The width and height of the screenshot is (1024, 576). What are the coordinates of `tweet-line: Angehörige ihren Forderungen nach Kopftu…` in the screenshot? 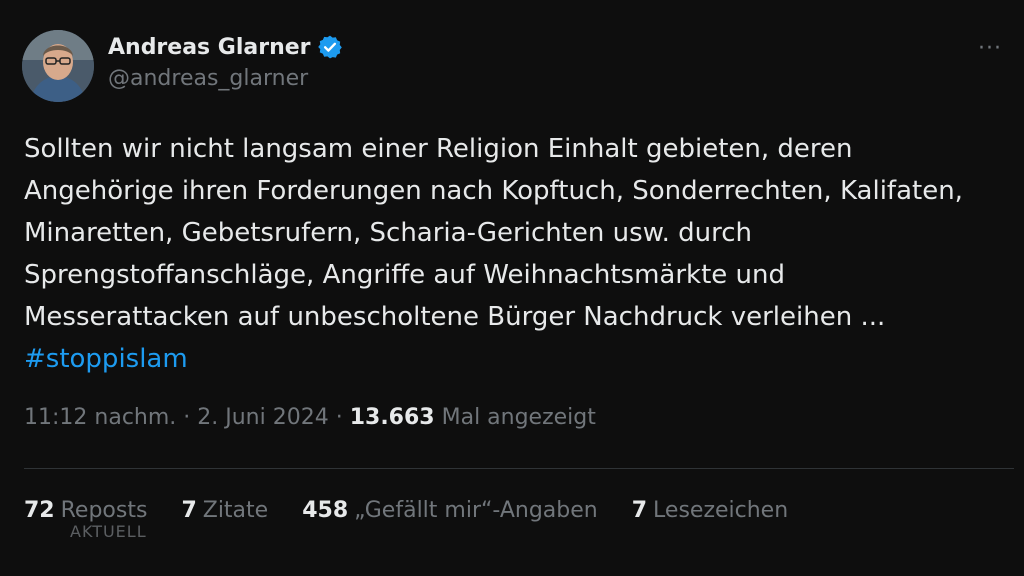 It's located at (493, 191).